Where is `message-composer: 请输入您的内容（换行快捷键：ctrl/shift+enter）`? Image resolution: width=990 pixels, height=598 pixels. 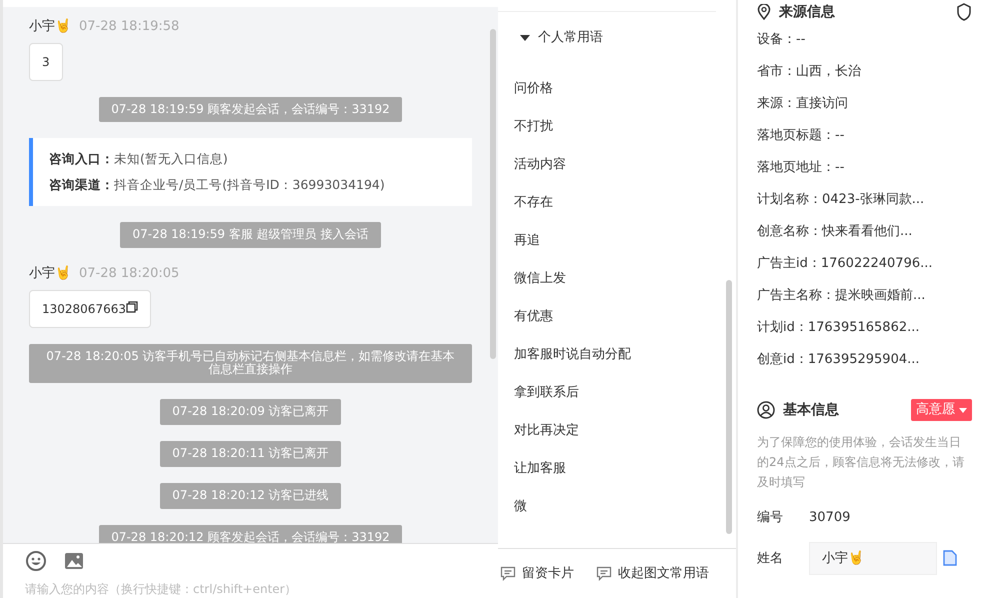 message-composer: 请输入您的内容（换行快捷键：ctrl/shift+enter） is located at coordinates (250, 570).